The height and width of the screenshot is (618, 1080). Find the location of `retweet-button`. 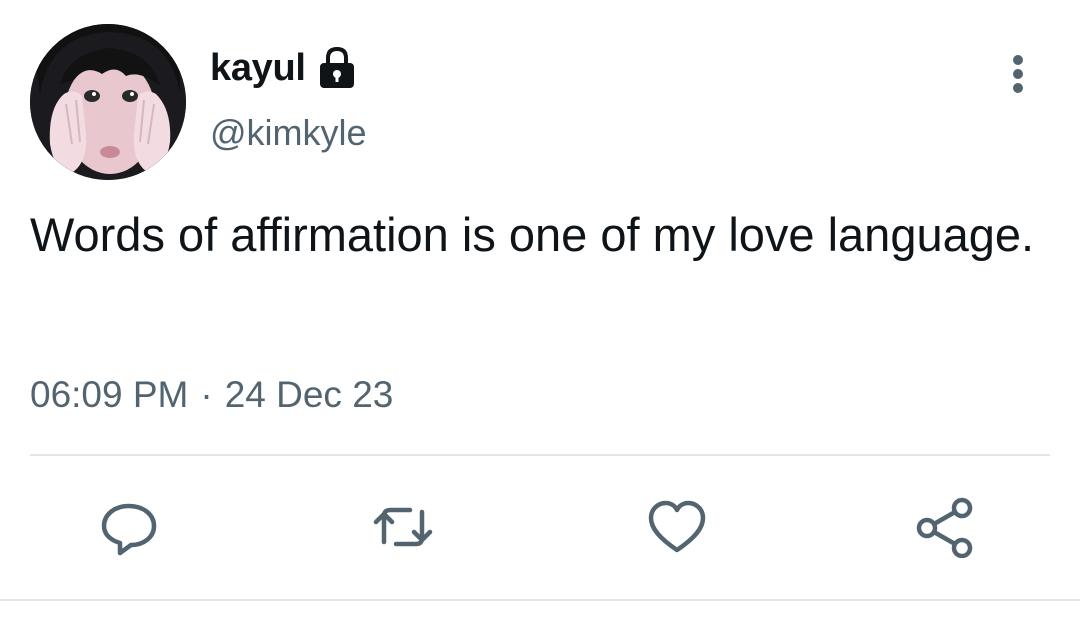

retweet-button is located at coordinates (403, 527).